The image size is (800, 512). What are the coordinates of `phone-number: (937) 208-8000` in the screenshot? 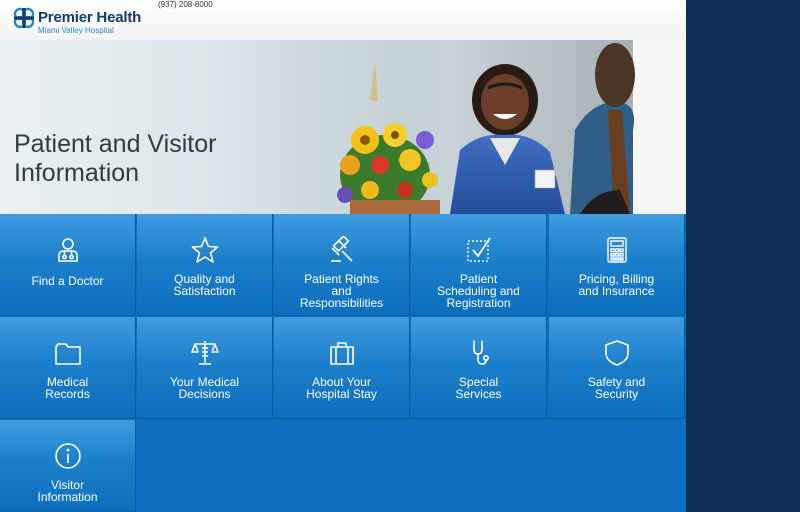 It's located at (185, 4).